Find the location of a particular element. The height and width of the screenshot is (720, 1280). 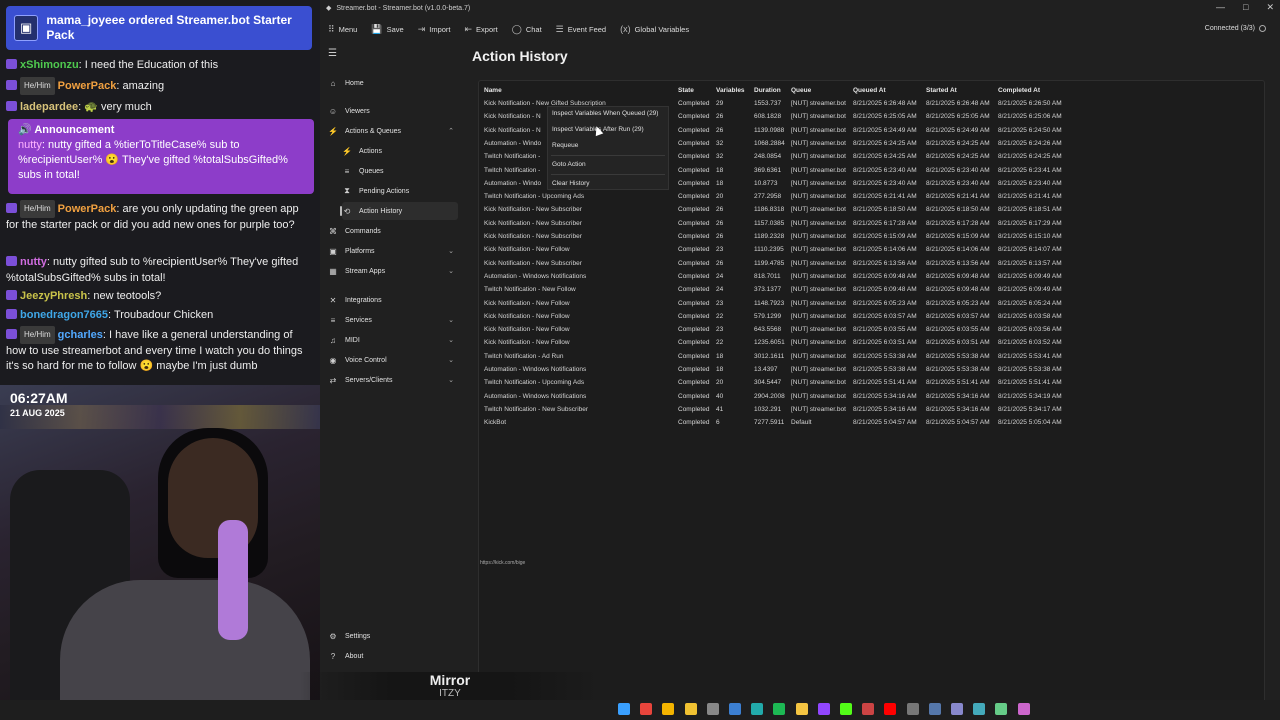

spotify-icon is located at coordinates (779, 709).